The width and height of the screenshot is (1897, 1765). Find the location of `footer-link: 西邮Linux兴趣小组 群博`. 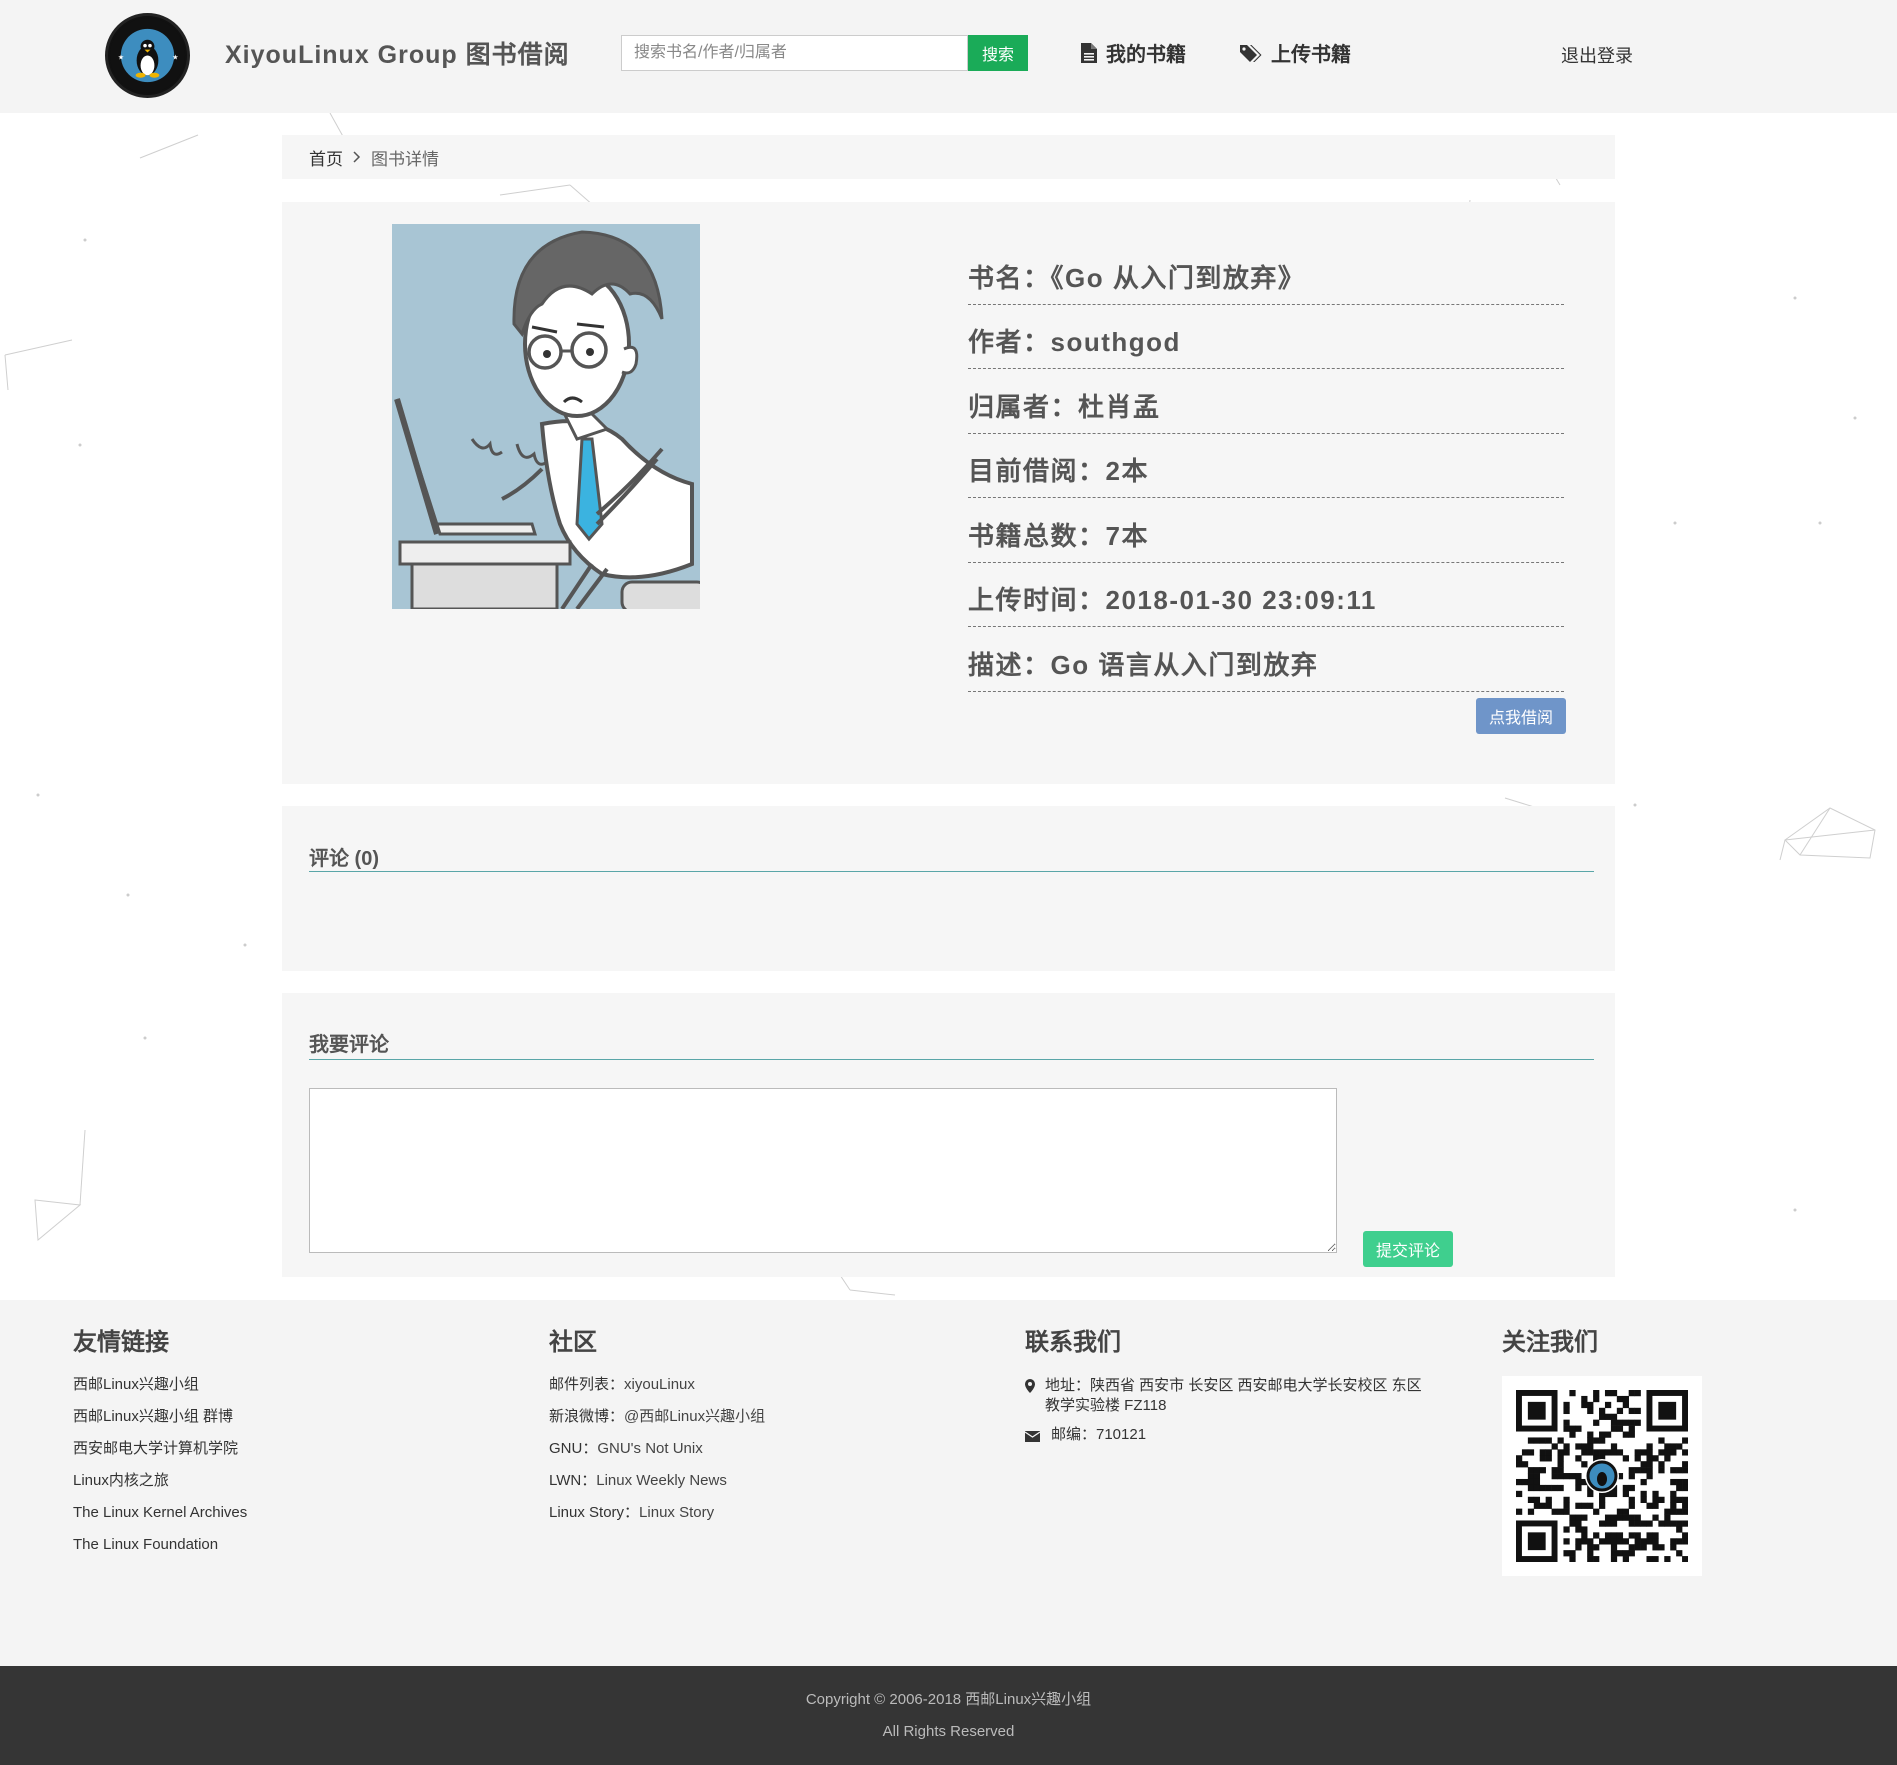

footer-link: 西邮Linux兴趣小组 群博 is located at coordinates (160, 1424).